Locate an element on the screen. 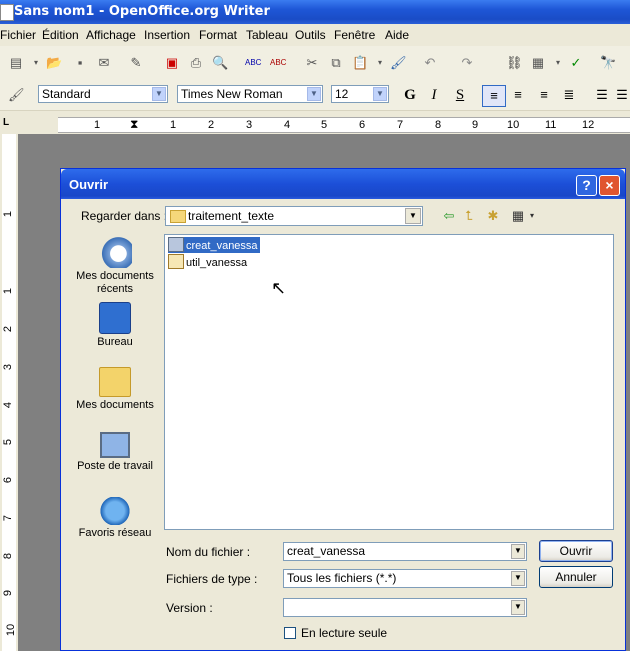 The image size is (630, 651). vertical-ruler-scale: 1 1 2 3 4 5 6 7 8 9 10 is located at coordinates (10, 392).